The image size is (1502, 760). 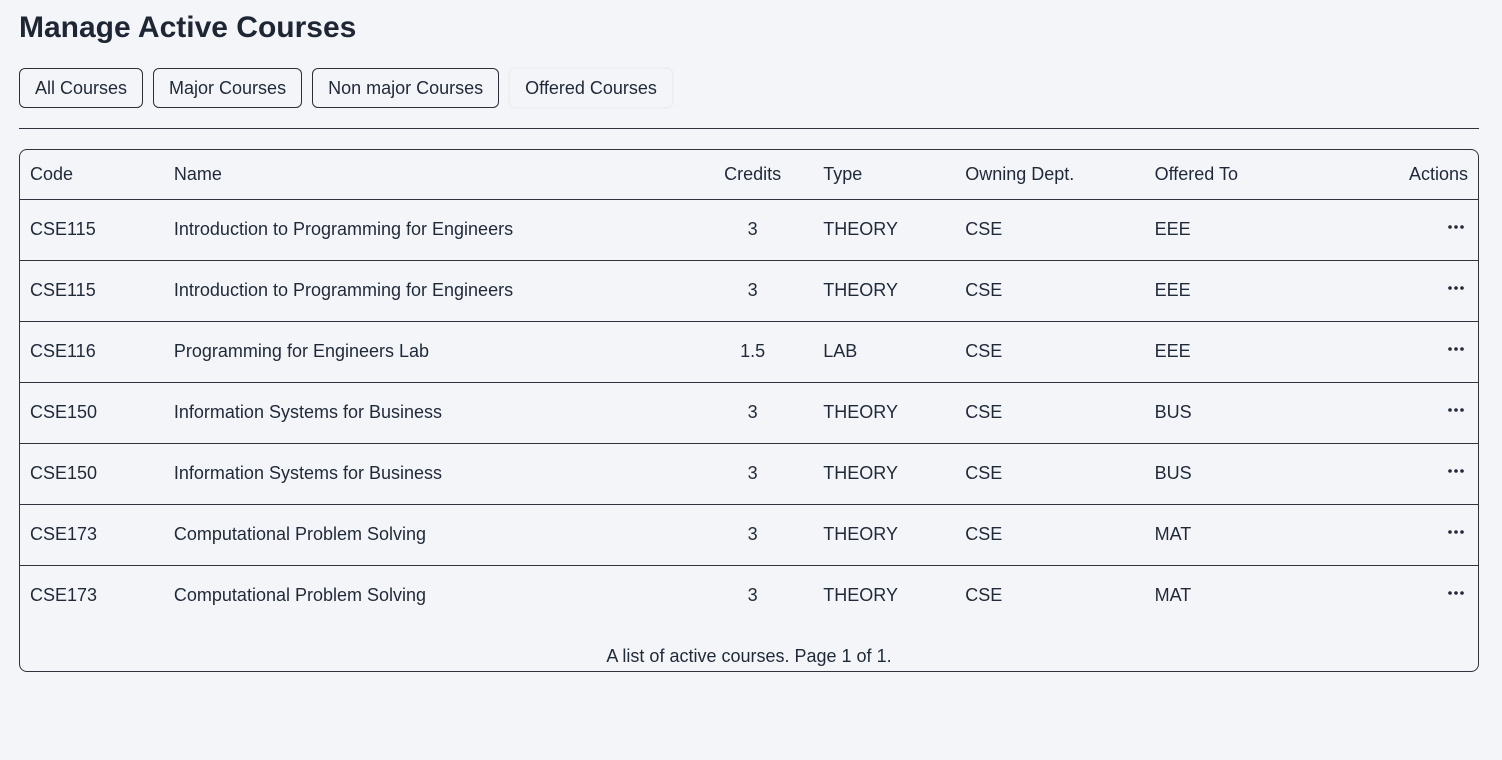 What do you see at coordinates (591, 88) in the screenshot?
I see `tab-offered-courses: Offered Courses` at bounding box center [591, 88].